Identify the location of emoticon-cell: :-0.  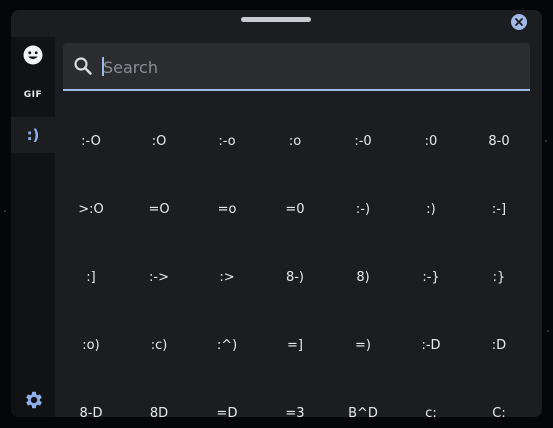
(363, 141).